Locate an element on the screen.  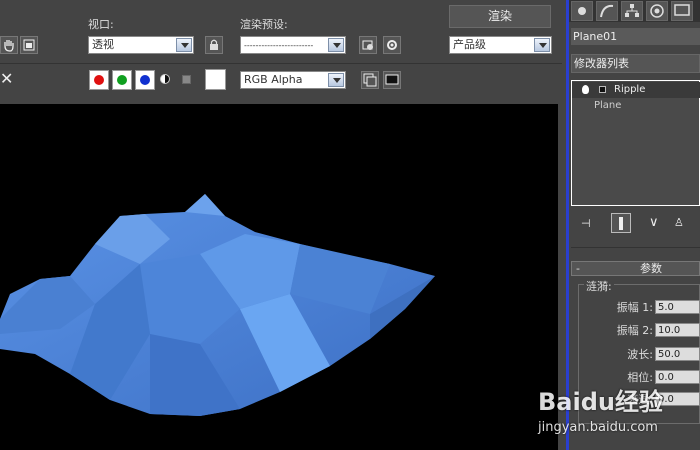
panel-divider is located at coordinates (635, 247).